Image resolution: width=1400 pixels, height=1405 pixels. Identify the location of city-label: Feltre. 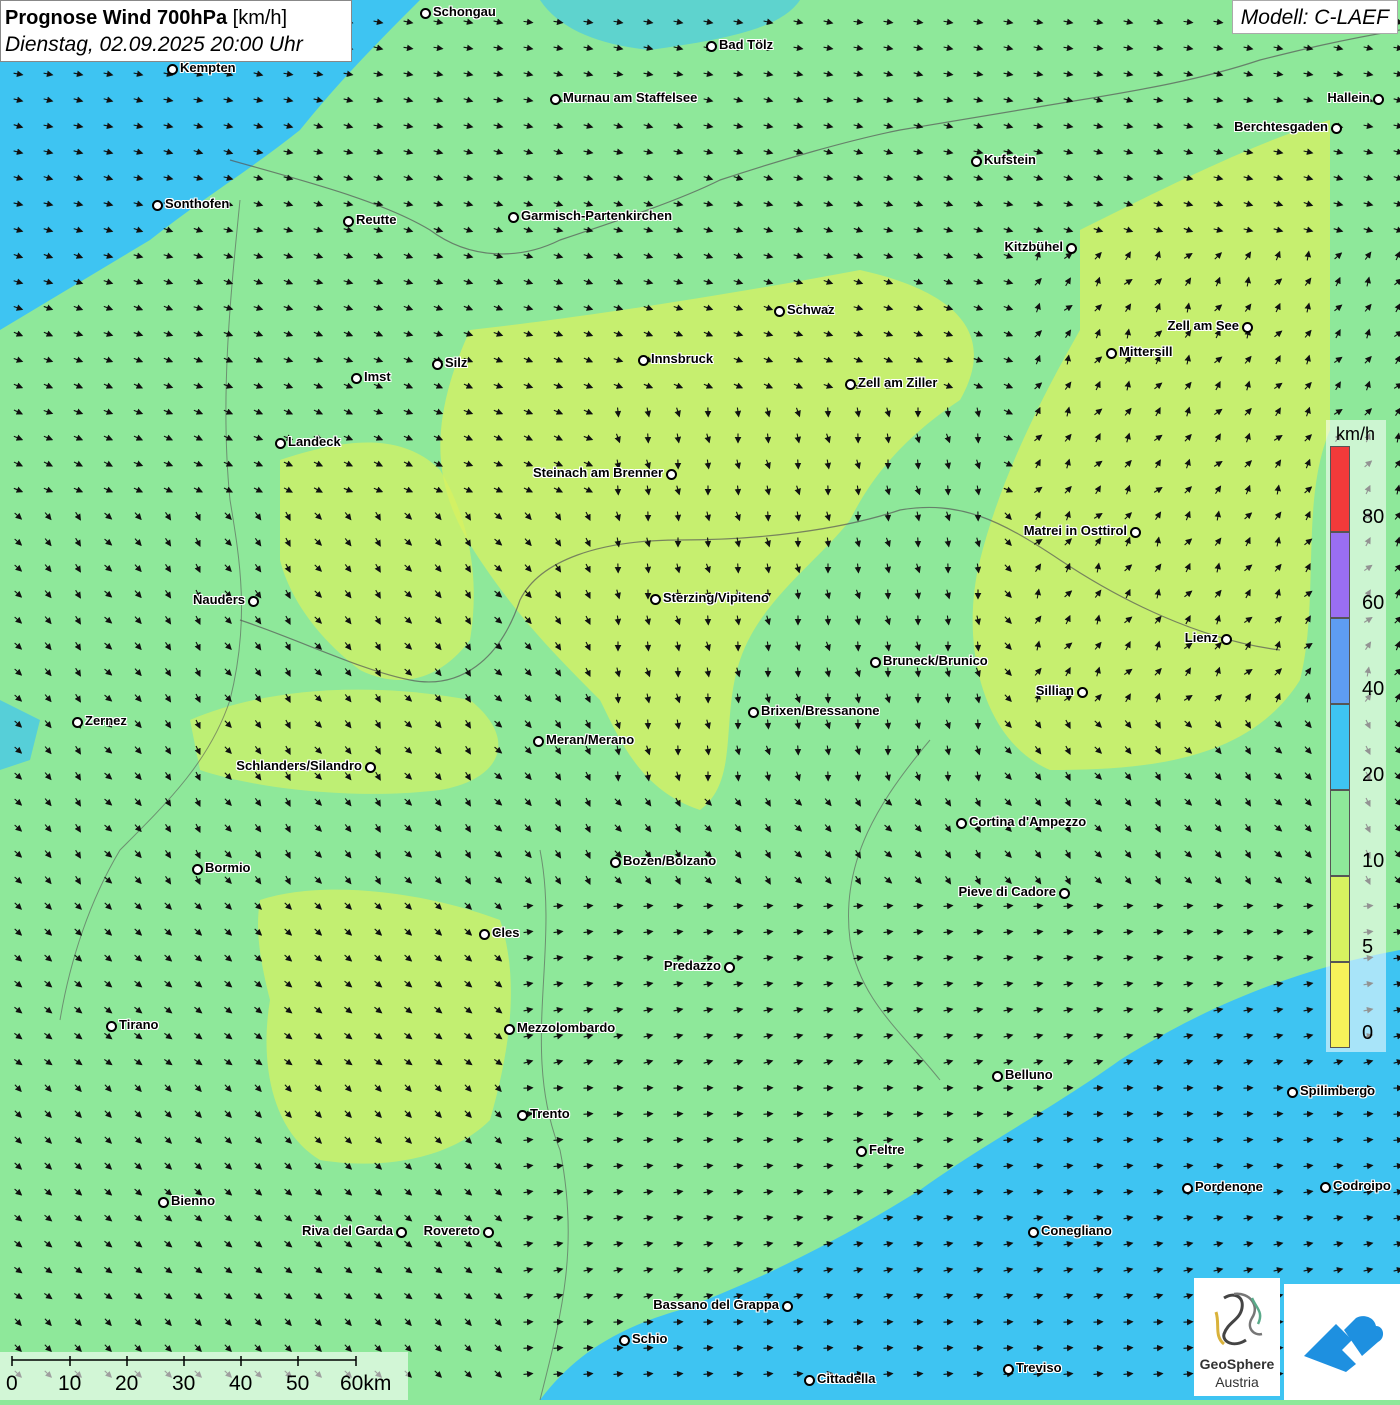
(886, 1149).